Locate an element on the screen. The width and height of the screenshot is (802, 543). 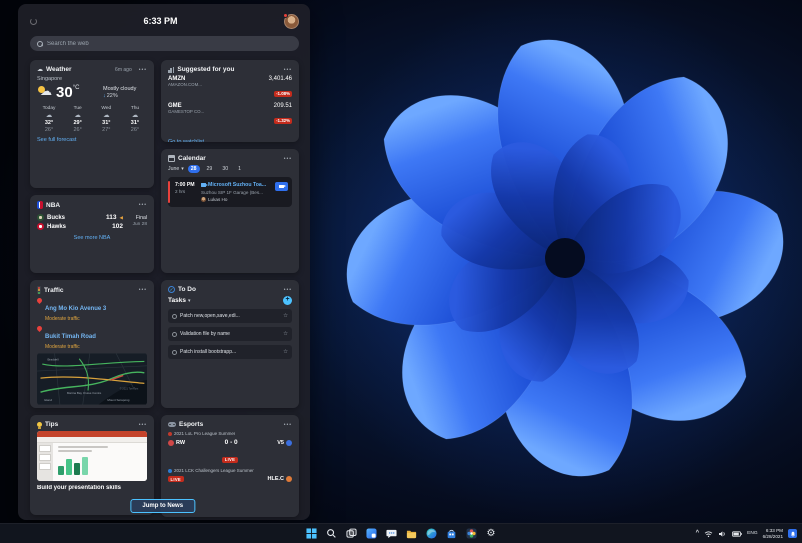
user-avatar is located at coordinates (291, 20).